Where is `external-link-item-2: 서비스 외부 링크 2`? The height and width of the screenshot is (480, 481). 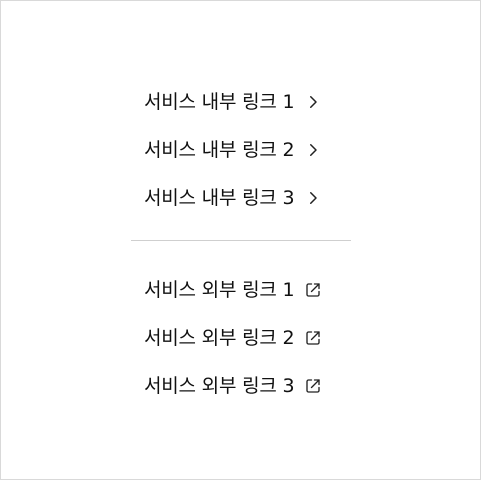 external-link-item-2: 서비스 외부 링크 2 is located at coordinates (233, 338).